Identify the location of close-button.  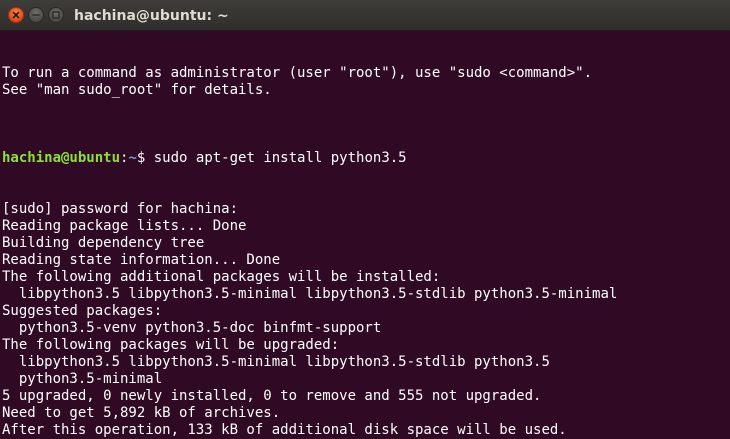
(16, 15).